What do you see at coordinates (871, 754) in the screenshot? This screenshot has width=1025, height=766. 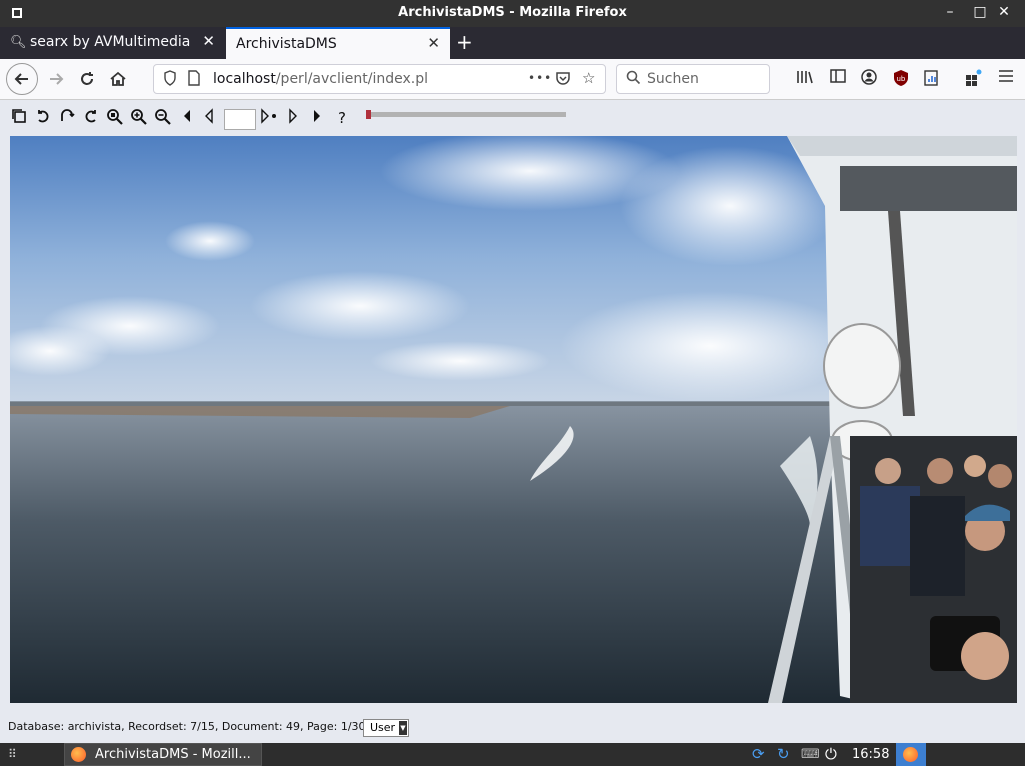 I see `clock: 16:58` at bounding box center [871, 754].